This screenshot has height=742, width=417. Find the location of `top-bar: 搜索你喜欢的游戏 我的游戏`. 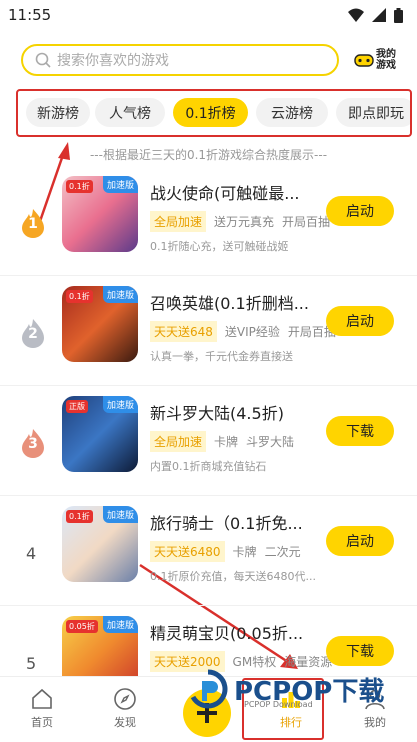

top-bar: 搜索你喜欢的游戏 我的游戏 is located at coordinates (208, 60).